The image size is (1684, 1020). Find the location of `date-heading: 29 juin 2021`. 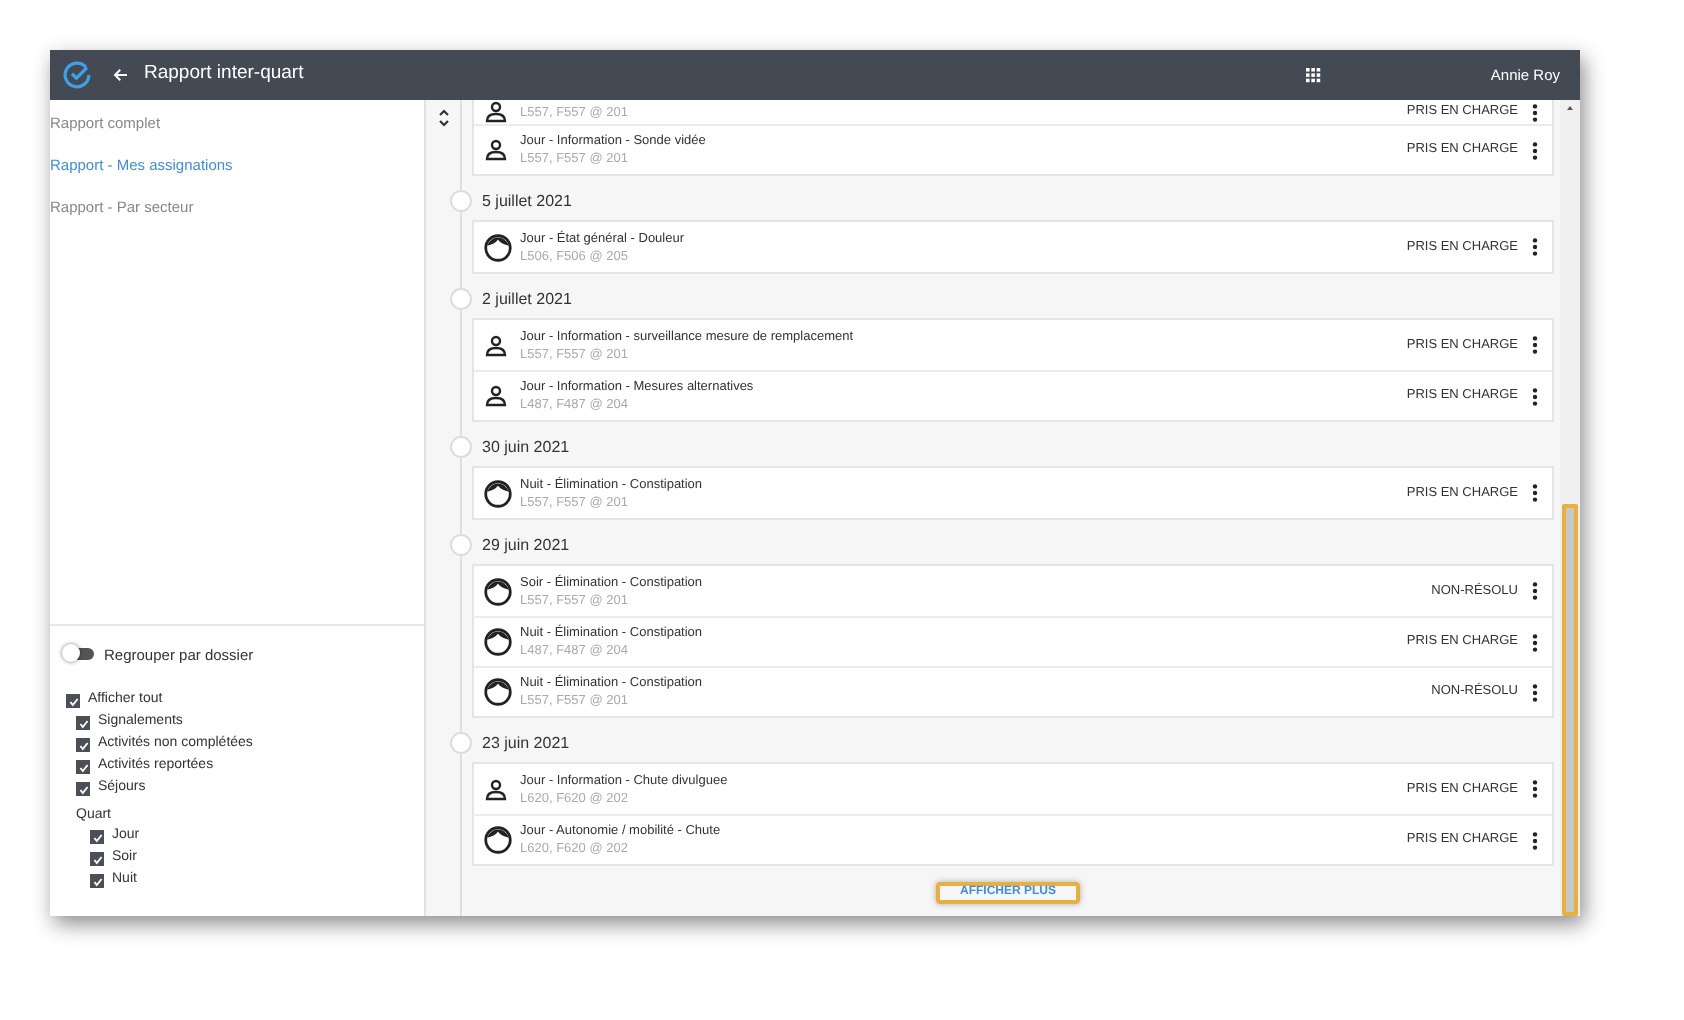

date-heading: 29 juin 2021 is located at coordinates (526, 545).